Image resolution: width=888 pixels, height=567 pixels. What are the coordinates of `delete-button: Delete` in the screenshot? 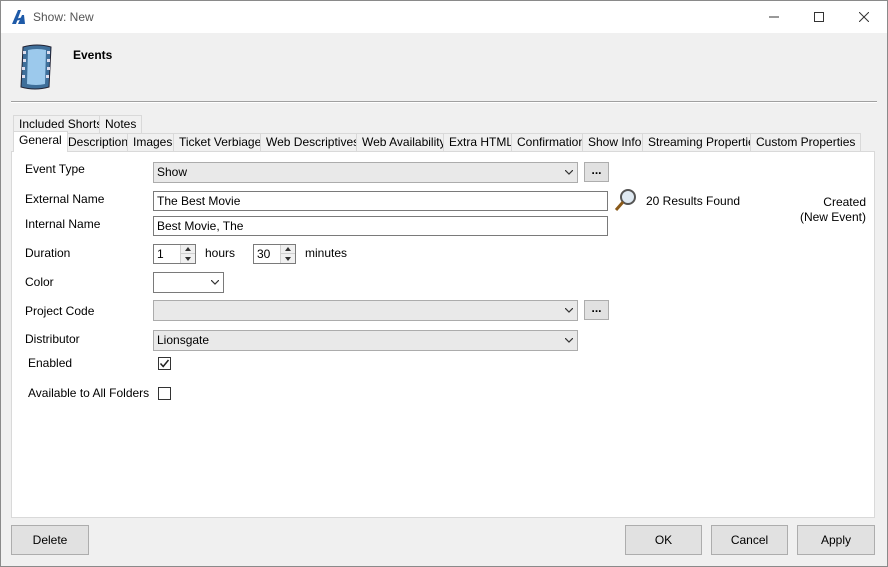 It's located at (50, 540).